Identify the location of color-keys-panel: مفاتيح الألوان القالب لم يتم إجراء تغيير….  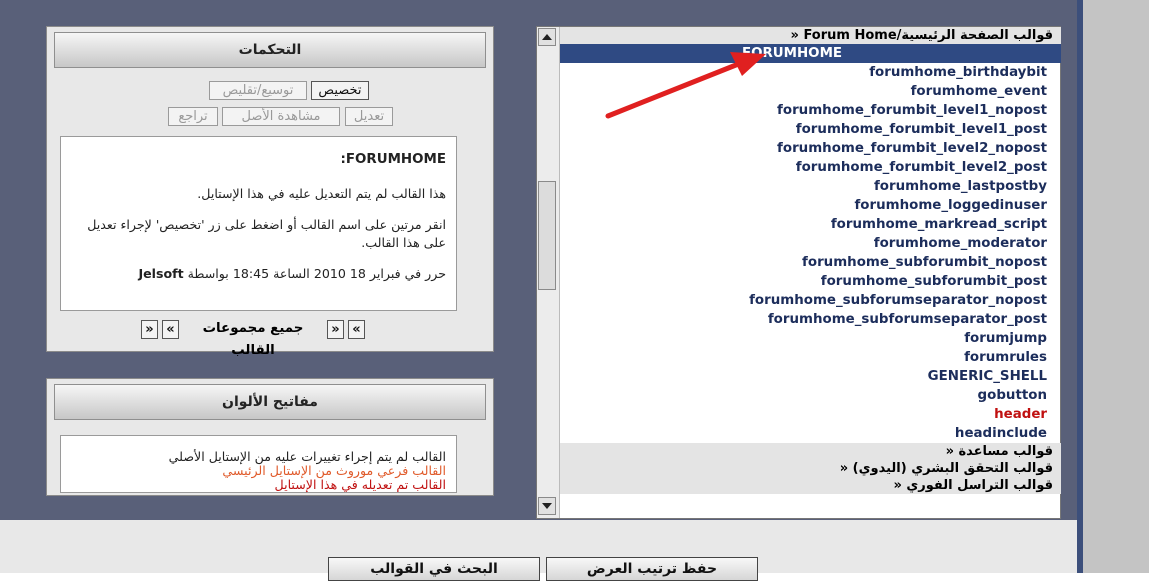
(270, 437).